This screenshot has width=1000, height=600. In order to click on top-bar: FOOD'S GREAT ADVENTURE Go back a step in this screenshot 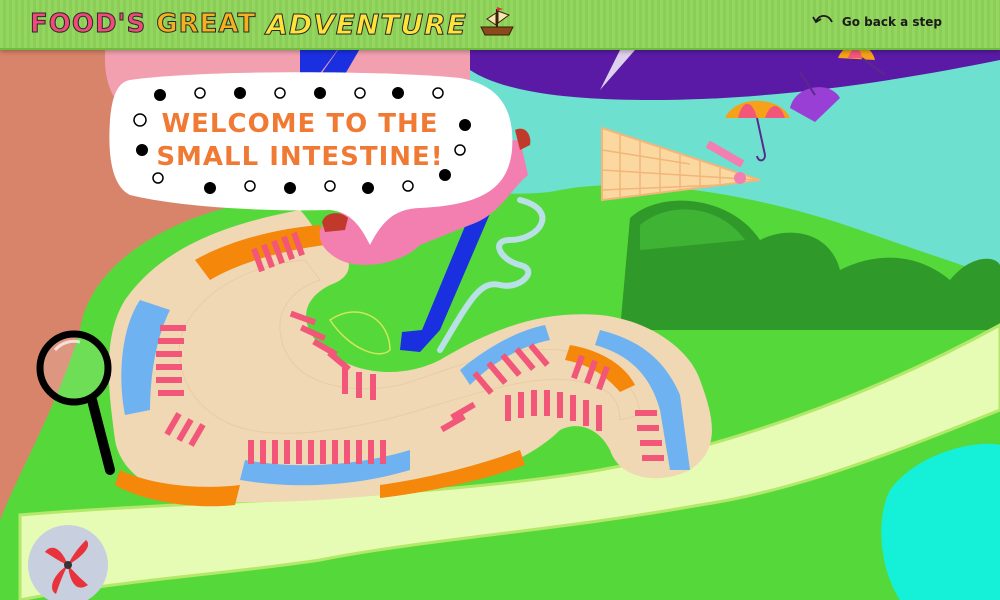, I will do `click(500, 25)`.